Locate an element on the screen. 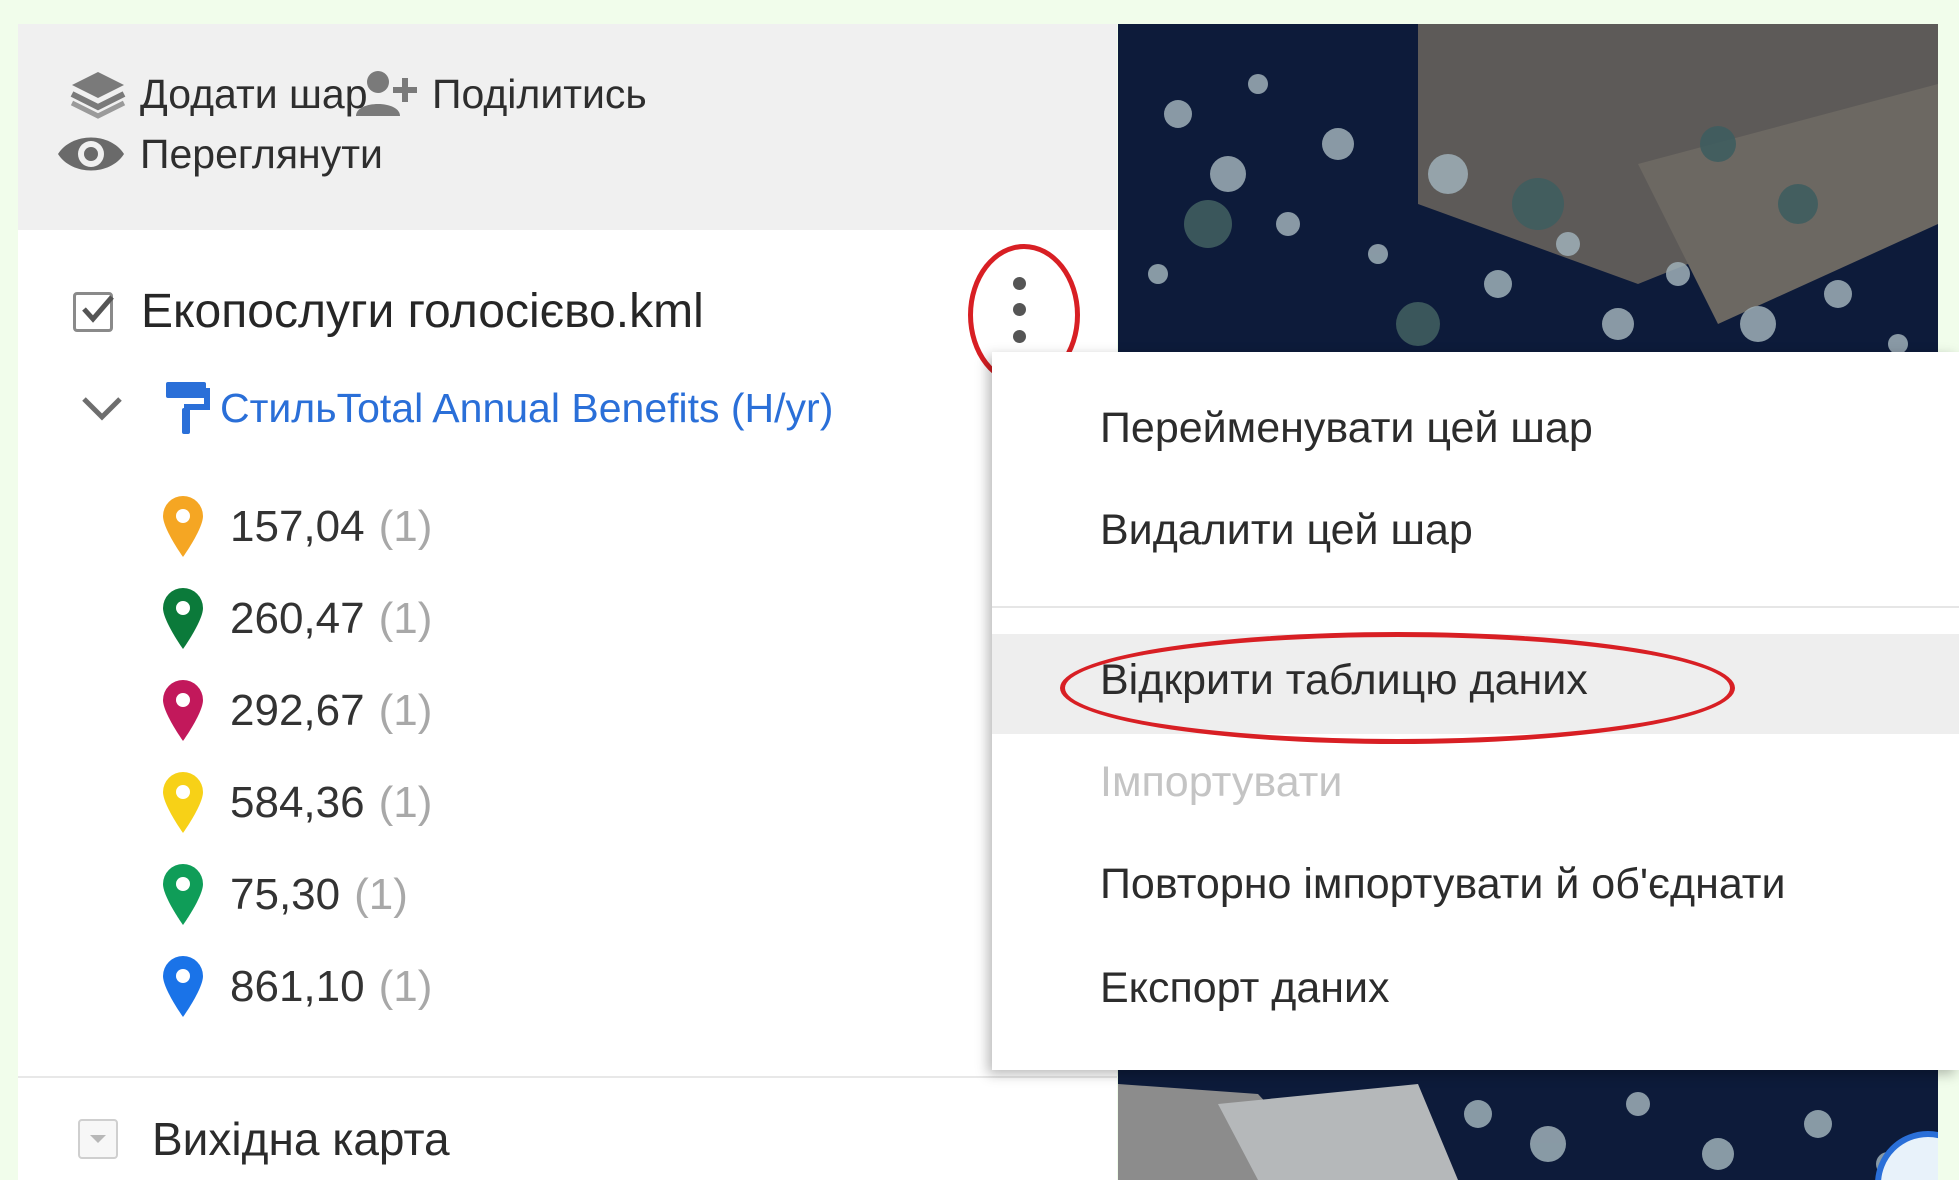  legend-item: 861,10 (1) is located at coordinates (296, 987).